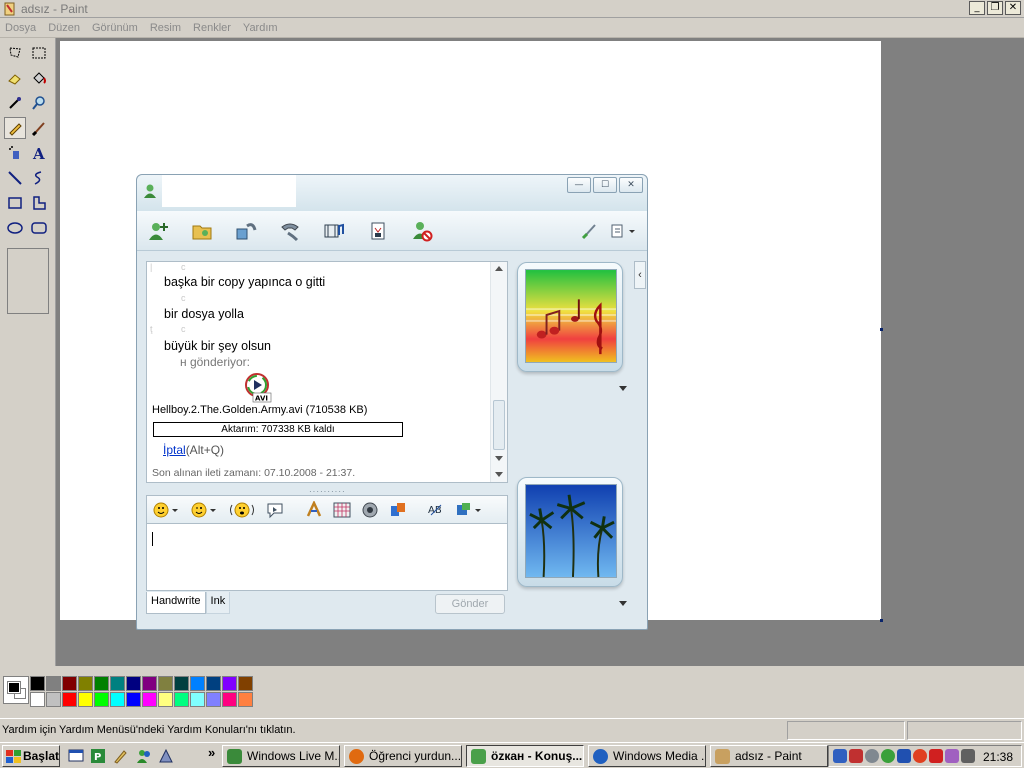  I want to click on contact-picture-options-arrow, so click(623, 388).